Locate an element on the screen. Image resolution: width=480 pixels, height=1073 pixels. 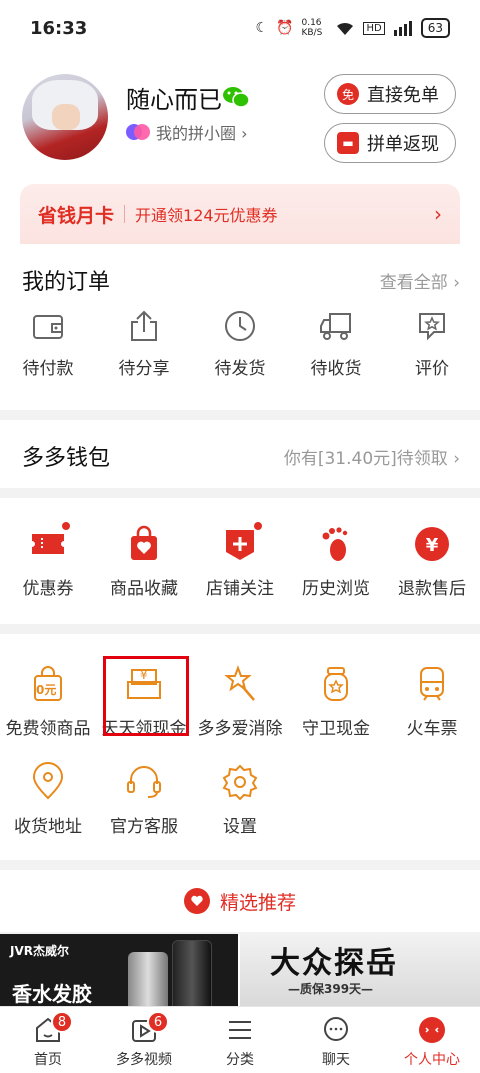
match-game-entry: 多多爱消除 is located at coordinates (240, 701).